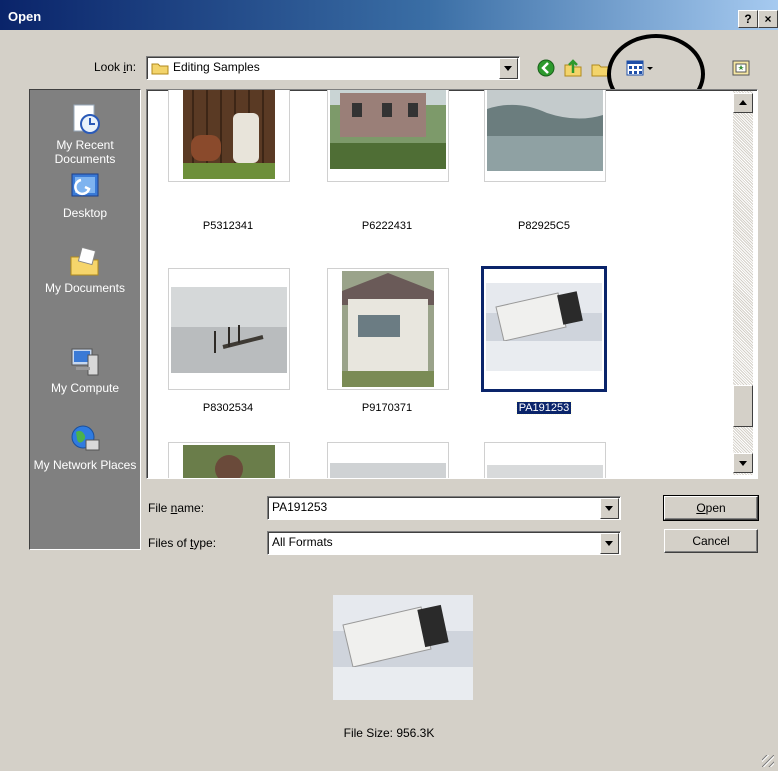  What do you see at coordinates (748, 19) in the screenshot?
I see `help-button: ?` at bounding box center [748, 19].